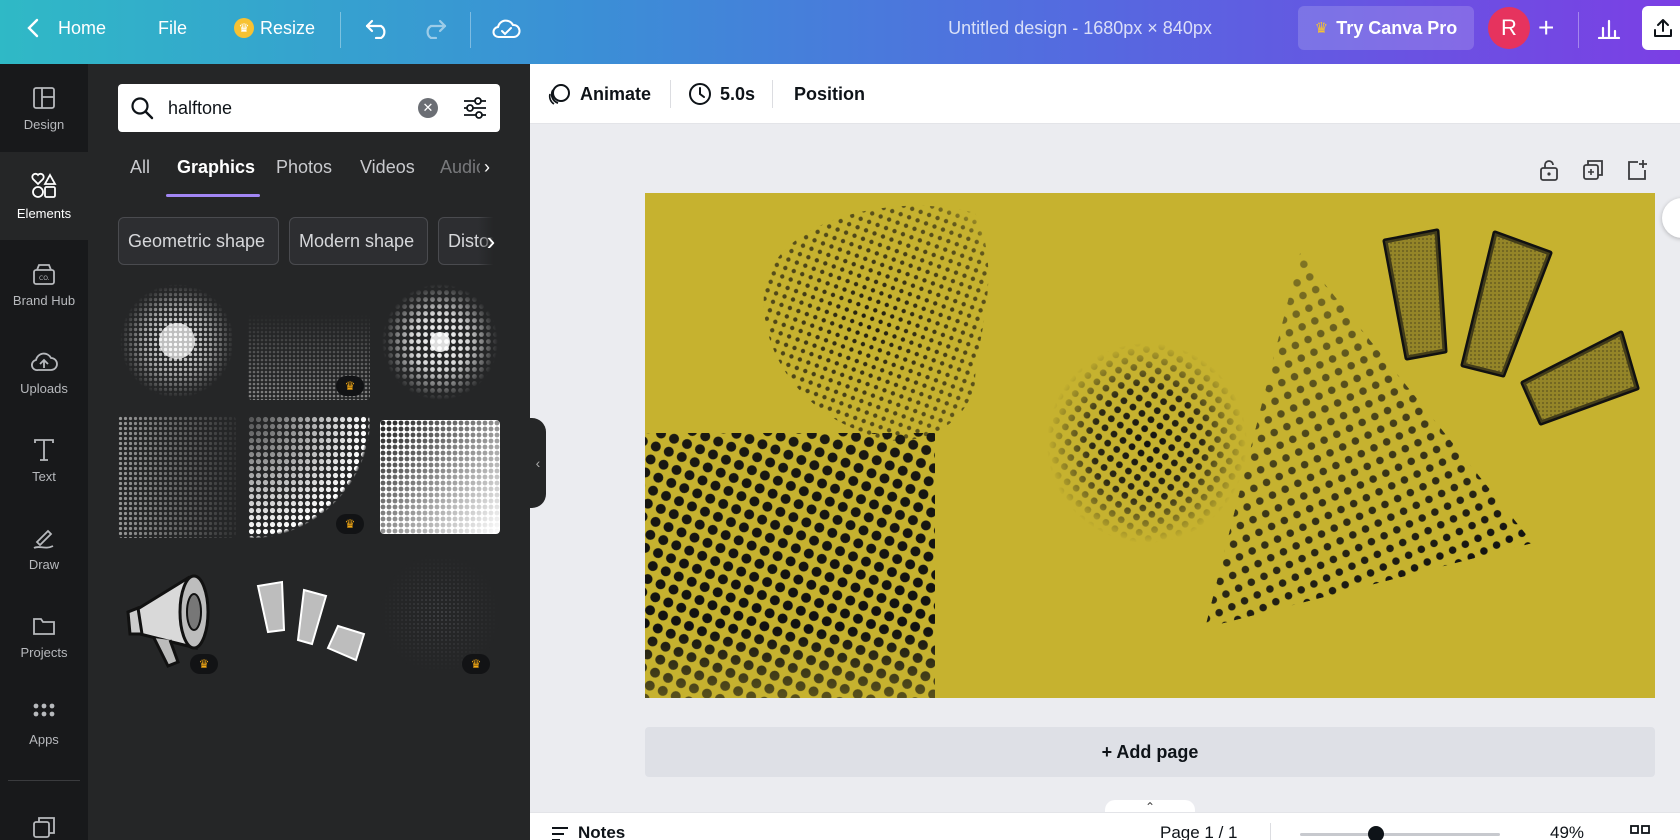 This screenshot has height=840, width=1680. Describe the element at coordinates (440, 342) in the screenshot. I see `halftone-sphere-thumbnail` at that location.